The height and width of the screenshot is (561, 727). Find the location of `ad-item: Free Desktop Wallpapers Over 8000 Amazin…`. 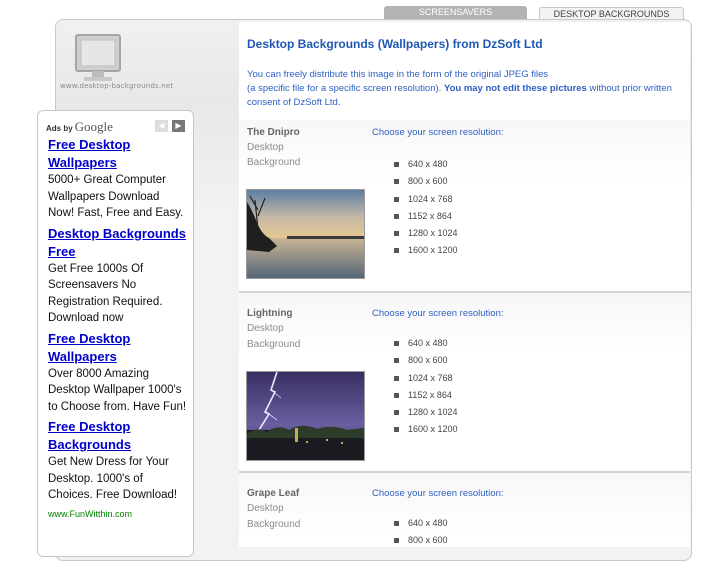

ad-item: Free Desktop Wallpapers Over 8000 Amazin… is located at coordinates (118, 373).